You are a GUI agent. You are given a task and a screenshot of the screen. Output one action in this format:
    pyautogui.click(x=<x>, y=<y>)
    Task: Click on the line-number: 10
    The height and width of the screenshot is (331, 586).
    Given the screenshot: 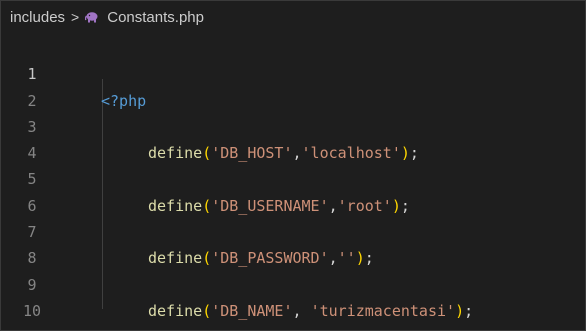 What is the action you would take?
    pyautogui.click(x=32, y=310)
    